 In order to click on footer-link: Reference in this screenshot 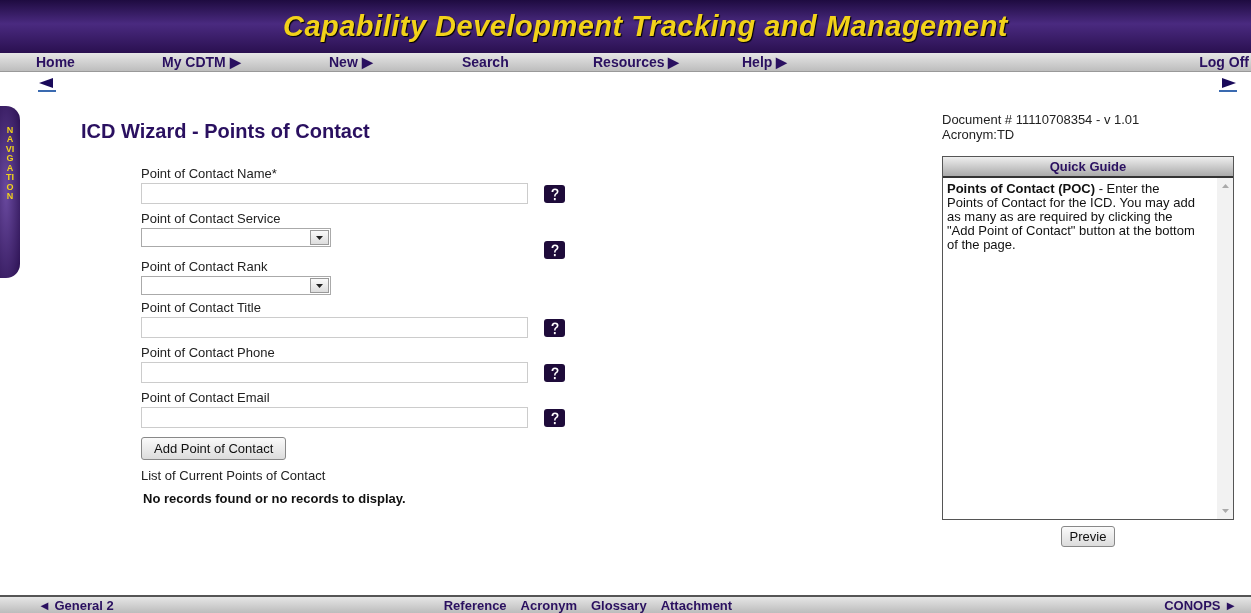, I will do `click(475, 605)`.